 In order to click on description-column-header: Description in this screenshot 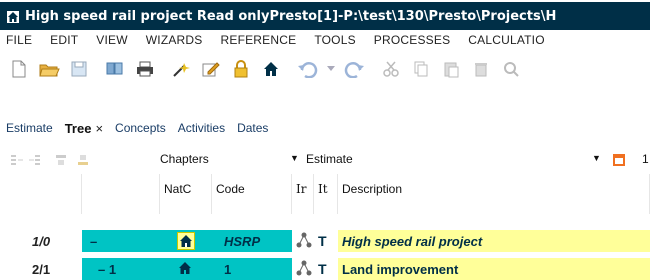, I will do `click(494, 194)`.